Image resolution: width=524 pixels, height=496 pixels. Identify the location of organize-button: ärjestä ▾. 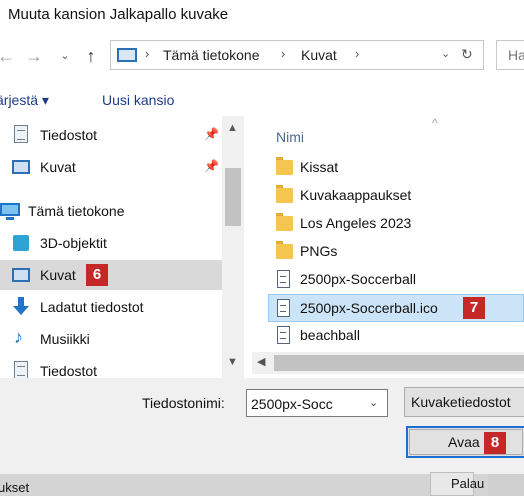
(24, 100).